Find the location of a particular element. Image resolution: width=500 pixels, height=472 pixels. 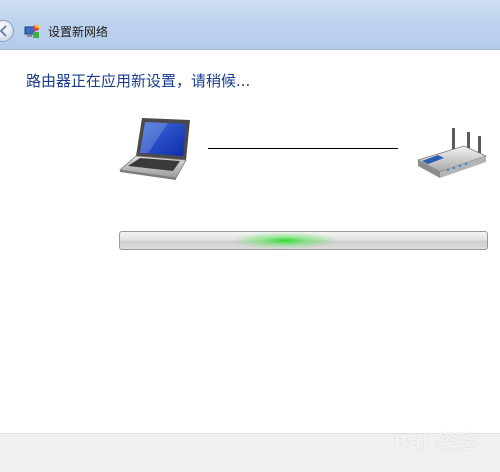

watermark: Bai 经验 is located at coordinates (434, 442).